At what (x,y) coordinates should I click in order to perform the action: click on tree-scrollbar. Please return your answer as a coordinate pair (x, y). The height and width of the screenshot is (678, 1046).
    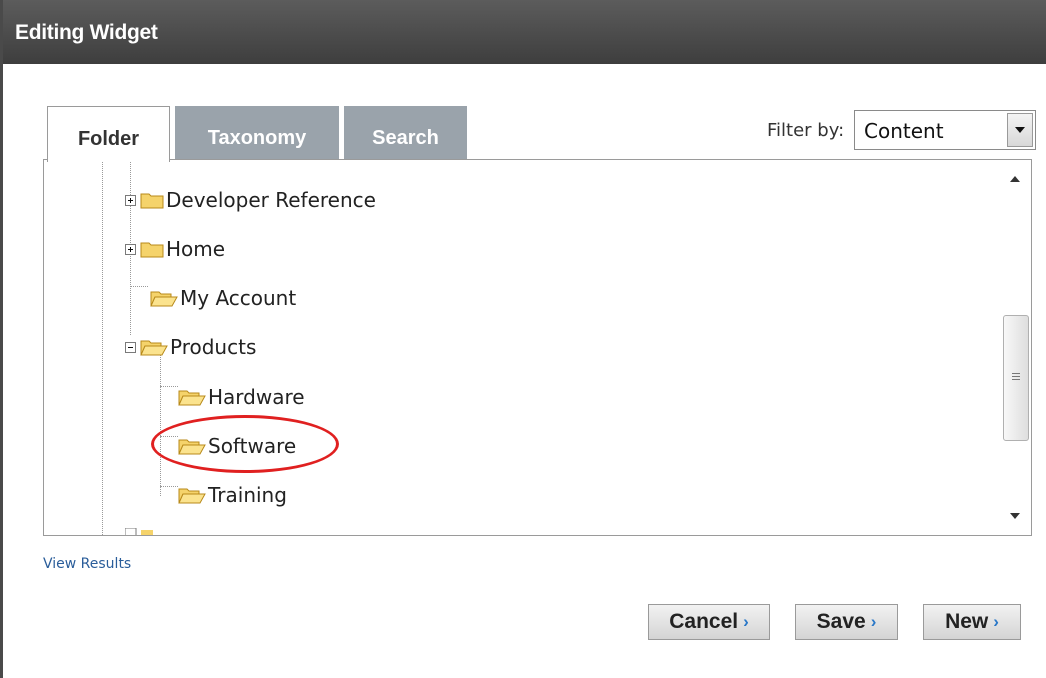
    Looking at the image, I should click on (1016, 347).